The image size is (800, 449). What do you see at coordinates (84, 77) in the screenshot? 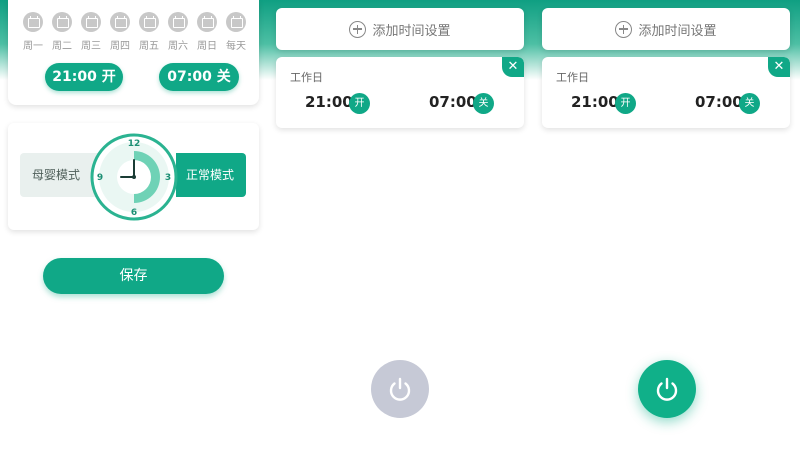
I see `on-time-button: 21:00 开` at bounding box center [84, 77].